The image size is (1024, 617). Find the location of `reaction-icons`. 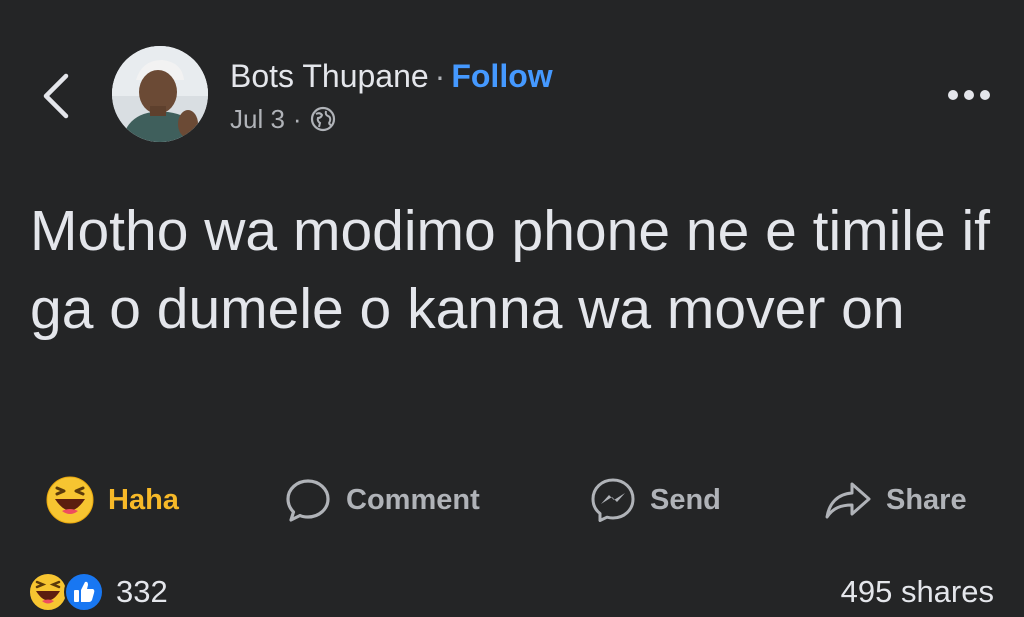

reaction-icons is located at coordinates (68, 592).